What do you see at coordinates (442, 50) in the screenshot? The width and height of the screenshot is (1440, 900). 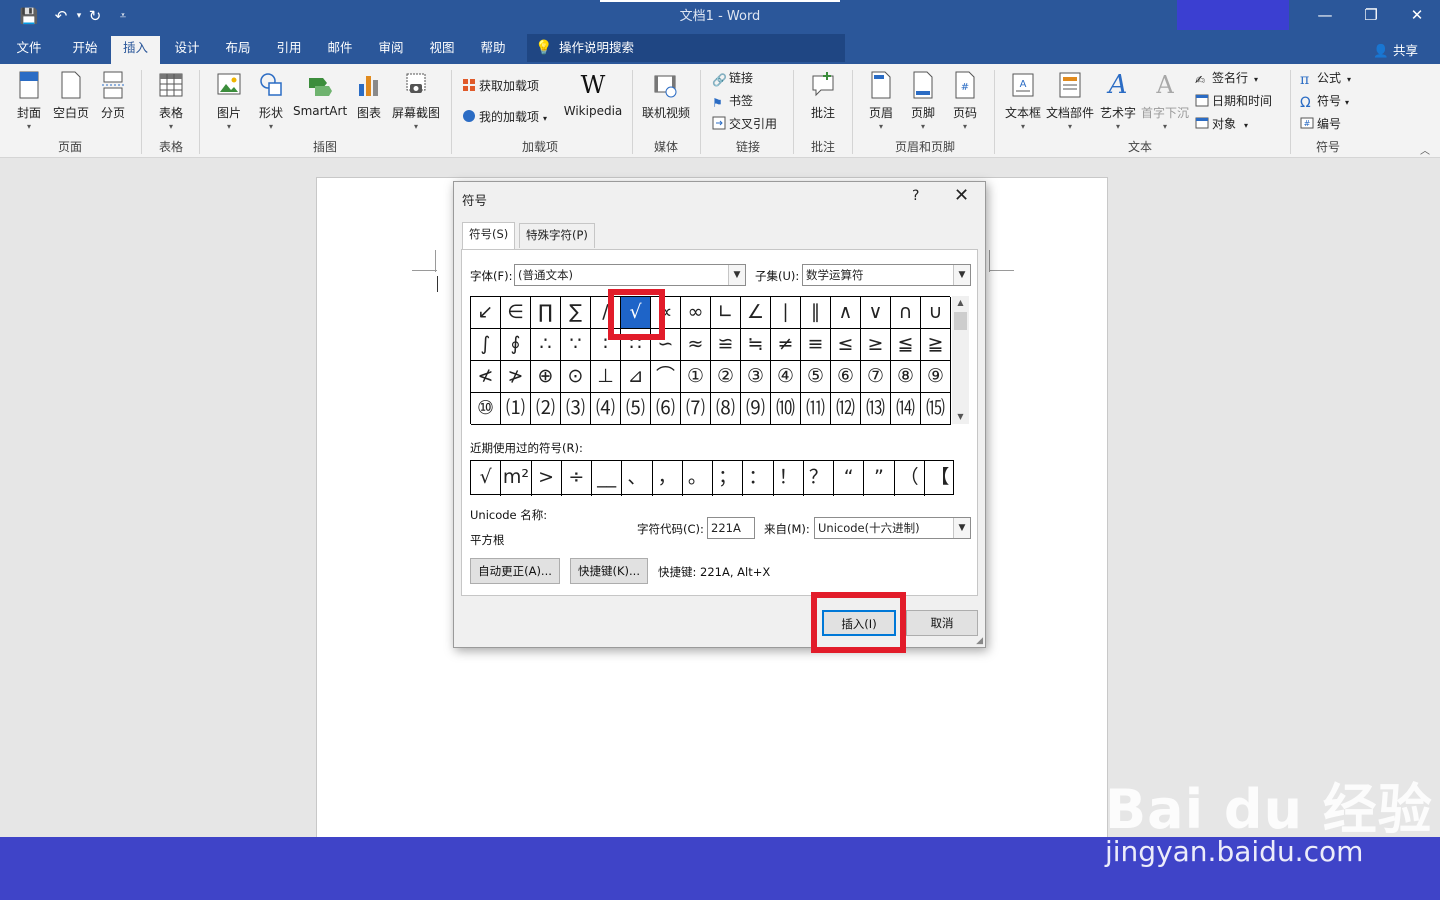 I see `tab-view: 视图` at bounding box center [442, 50].